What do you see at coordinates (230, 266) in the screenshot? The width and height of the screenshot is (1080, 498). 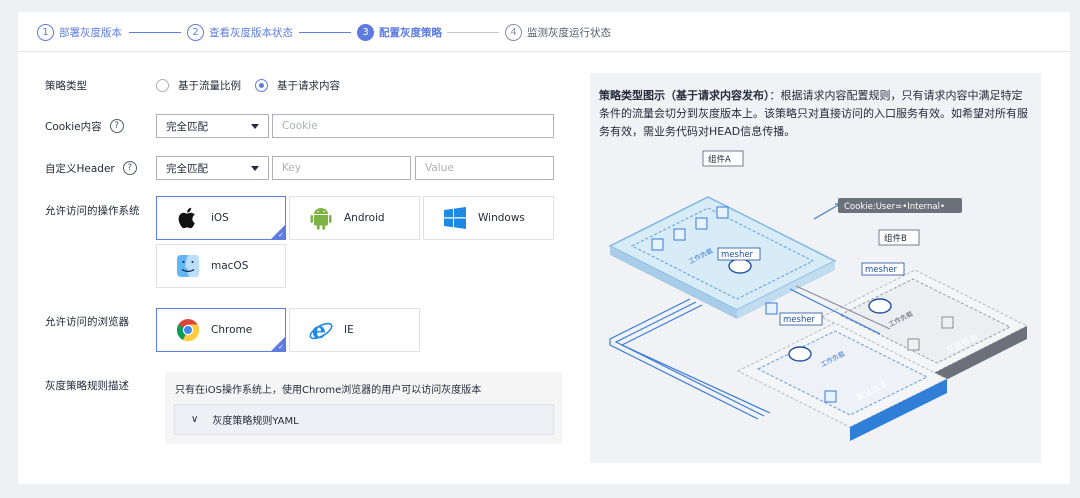 I see `os-name: macOS` at bounding box center [230, 266].